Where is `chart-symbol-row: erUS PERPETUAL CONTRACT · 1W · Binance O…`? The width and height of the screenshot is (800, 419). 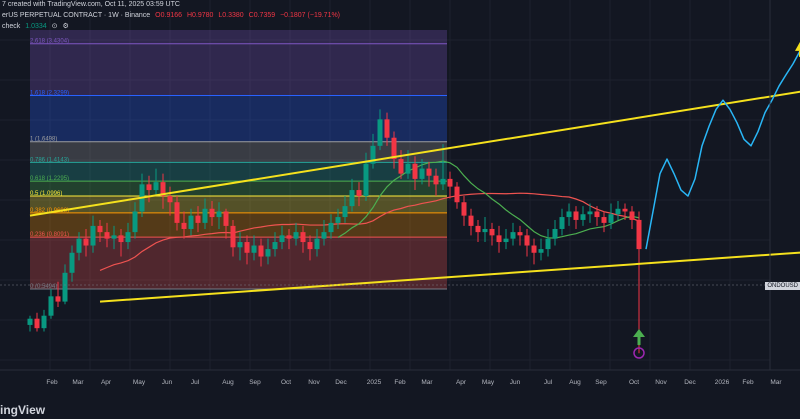 chart-symbol-row: erUS PERPETUAL CONTRACT · 1W · Binance O… is located at coordinates (172, 15).